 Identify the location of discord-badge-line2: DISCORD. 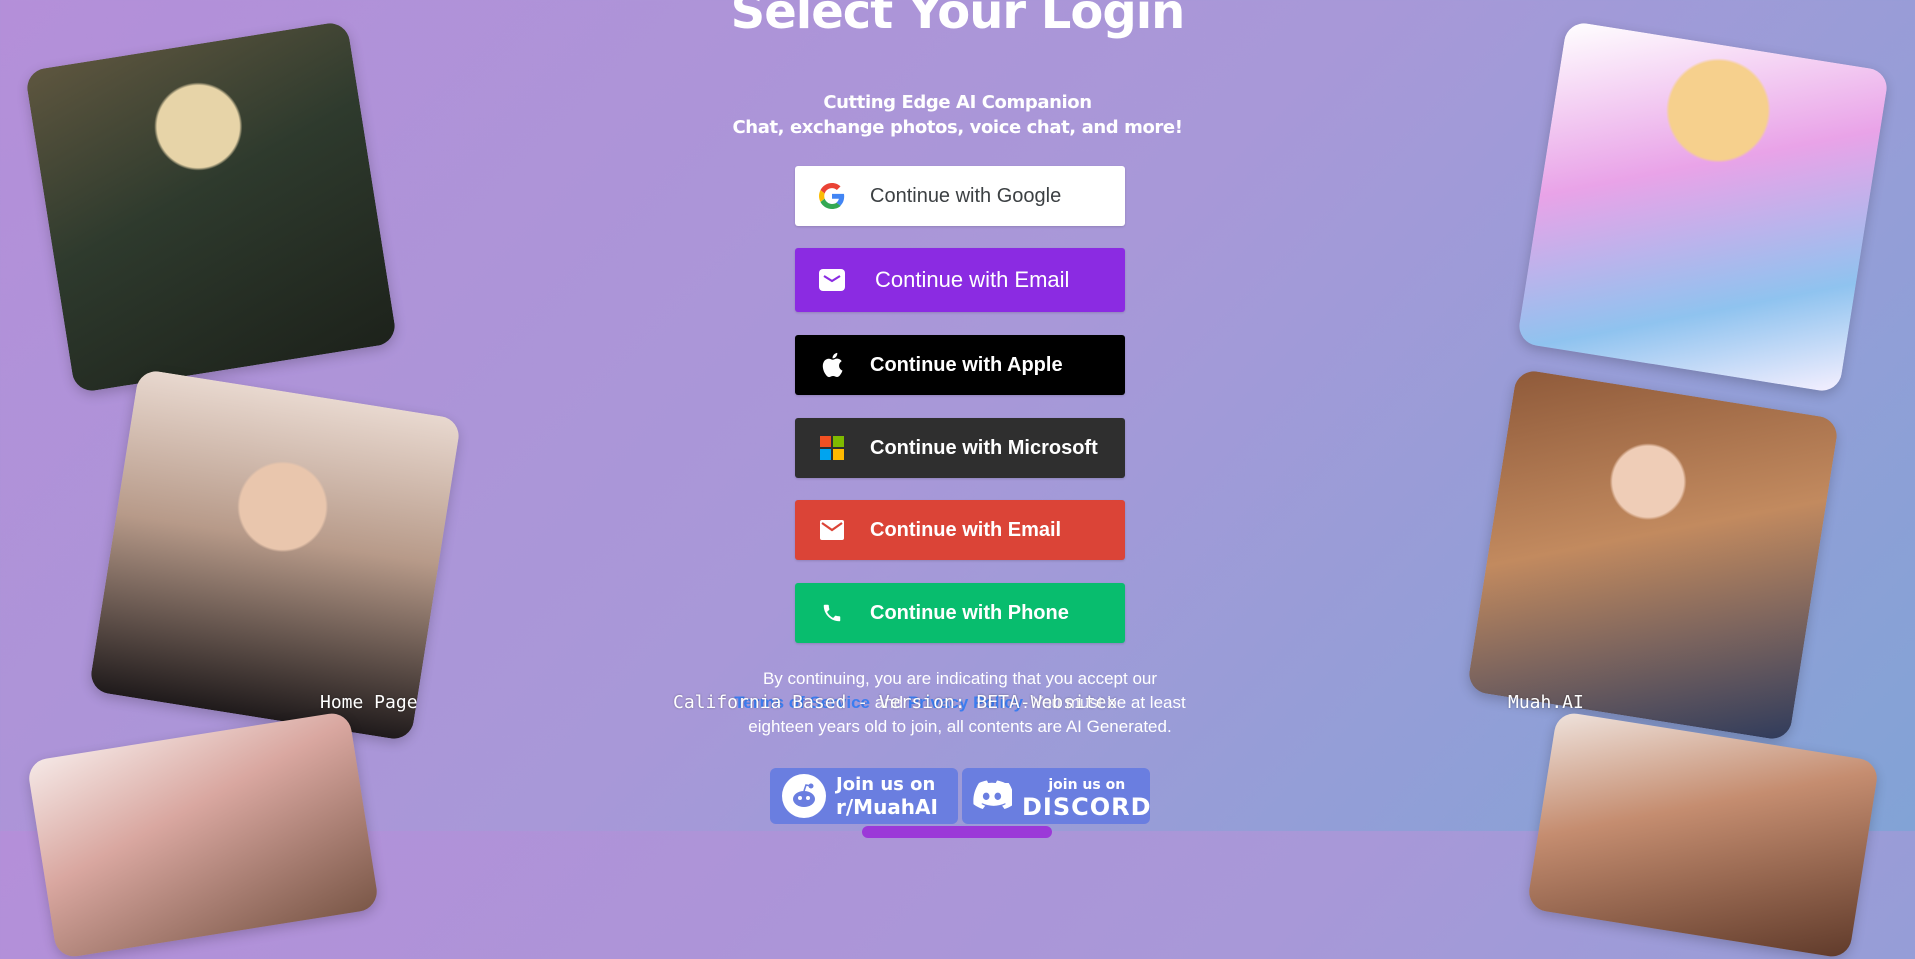
(1087, 807).